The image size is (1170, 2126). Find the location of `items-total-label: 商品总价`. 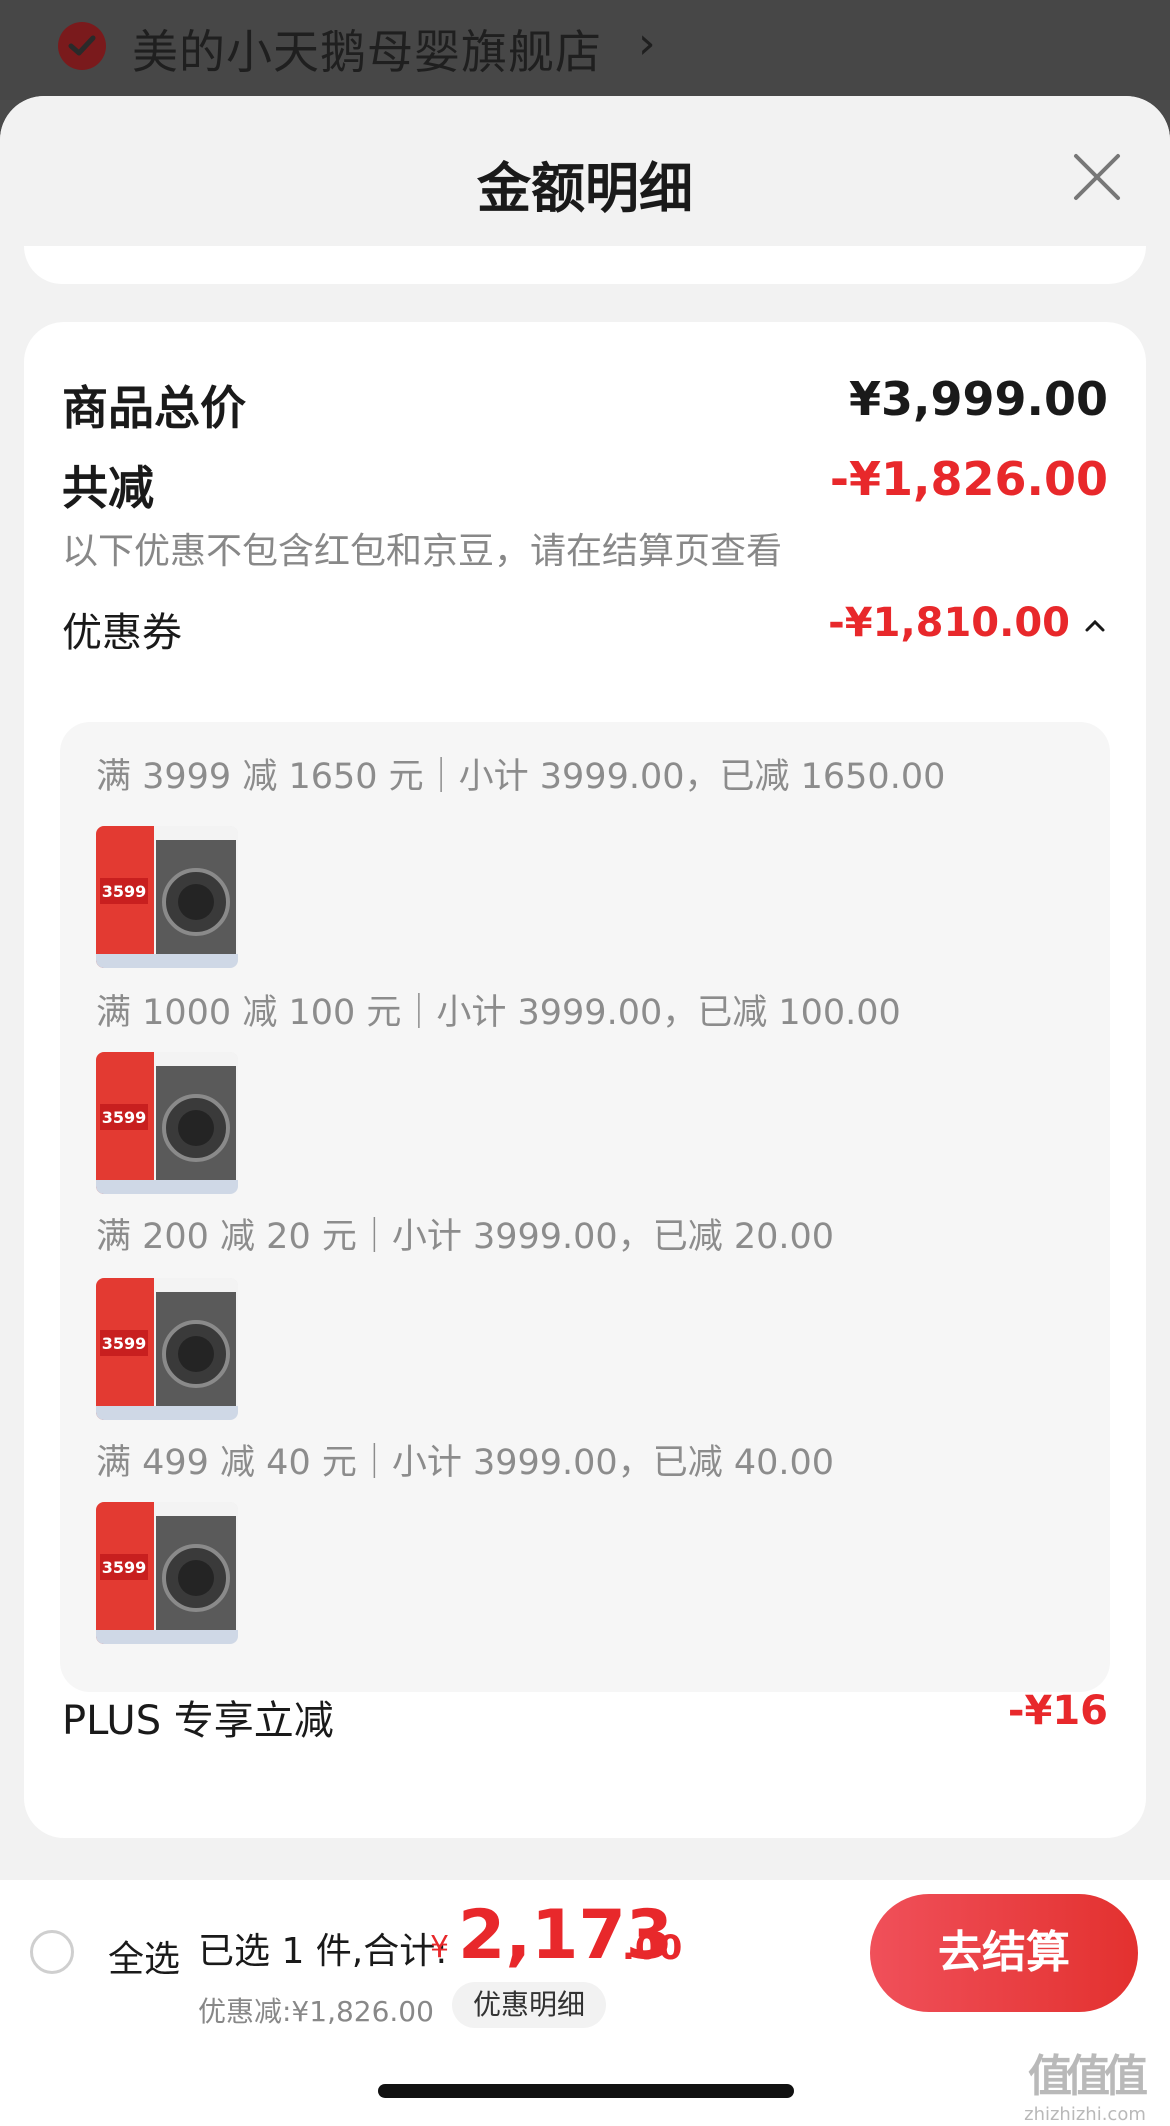

items-total-label: 商品总价 is located at coordinates (154, 408).